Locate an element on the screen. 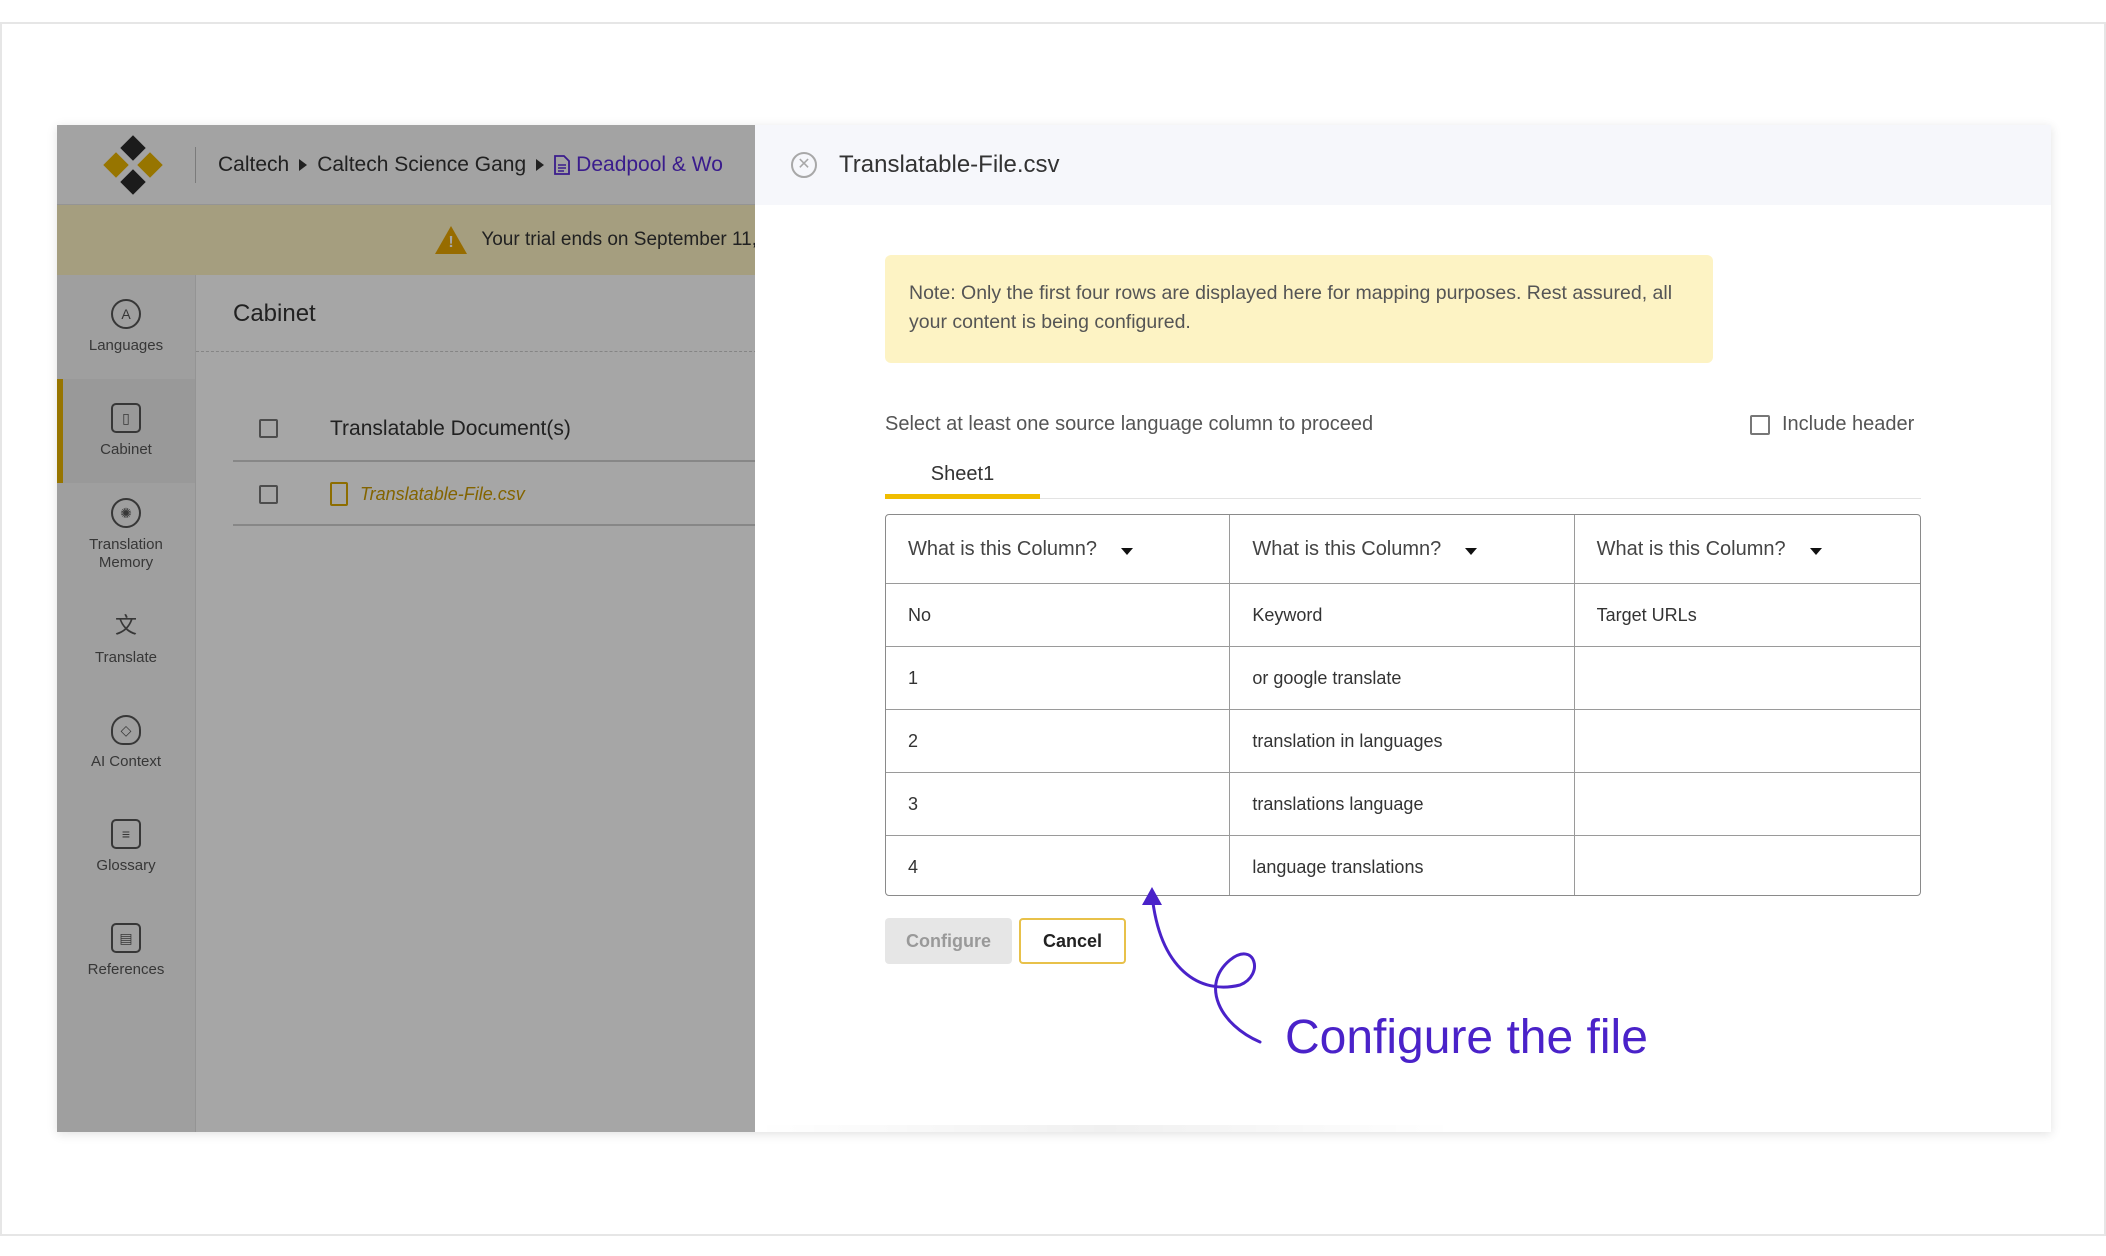 This screenshot has height=1256, width=2106. table-cell: Target URLs is located at coordinates (1646, 614).